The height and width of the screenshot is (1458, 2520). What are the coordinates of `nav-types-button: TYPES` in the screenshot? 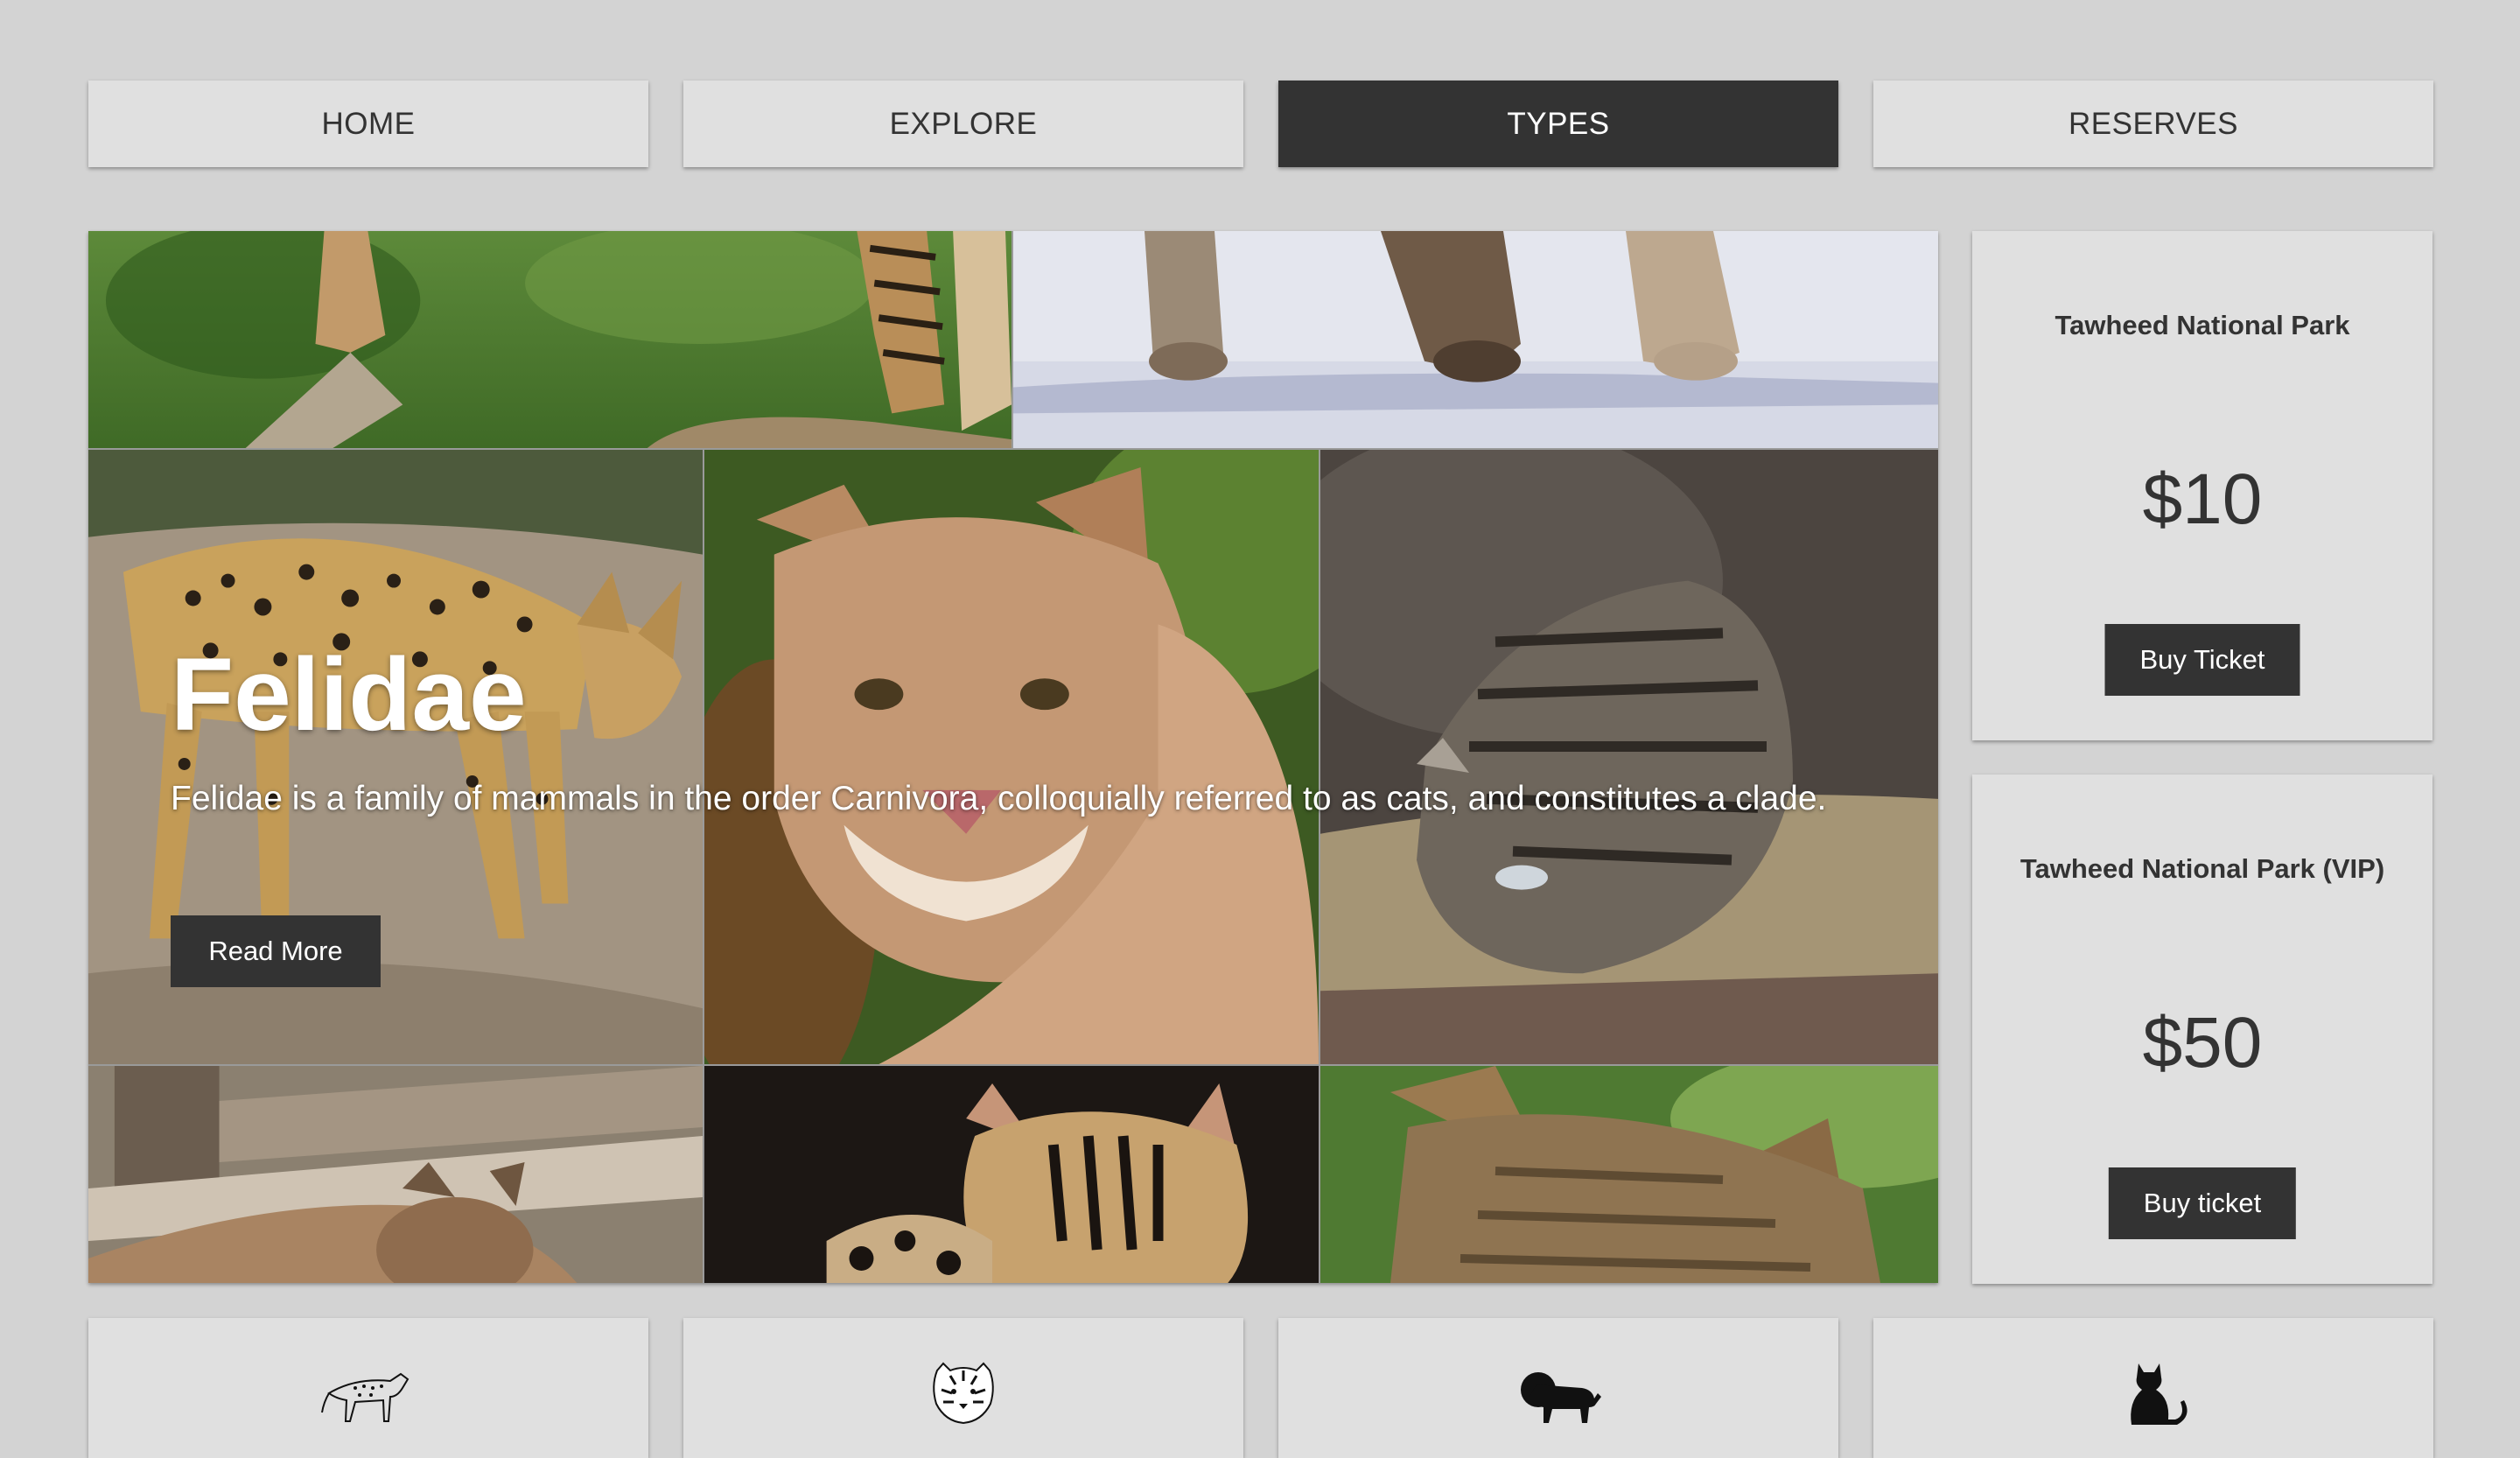 It's located at (1558, 124).